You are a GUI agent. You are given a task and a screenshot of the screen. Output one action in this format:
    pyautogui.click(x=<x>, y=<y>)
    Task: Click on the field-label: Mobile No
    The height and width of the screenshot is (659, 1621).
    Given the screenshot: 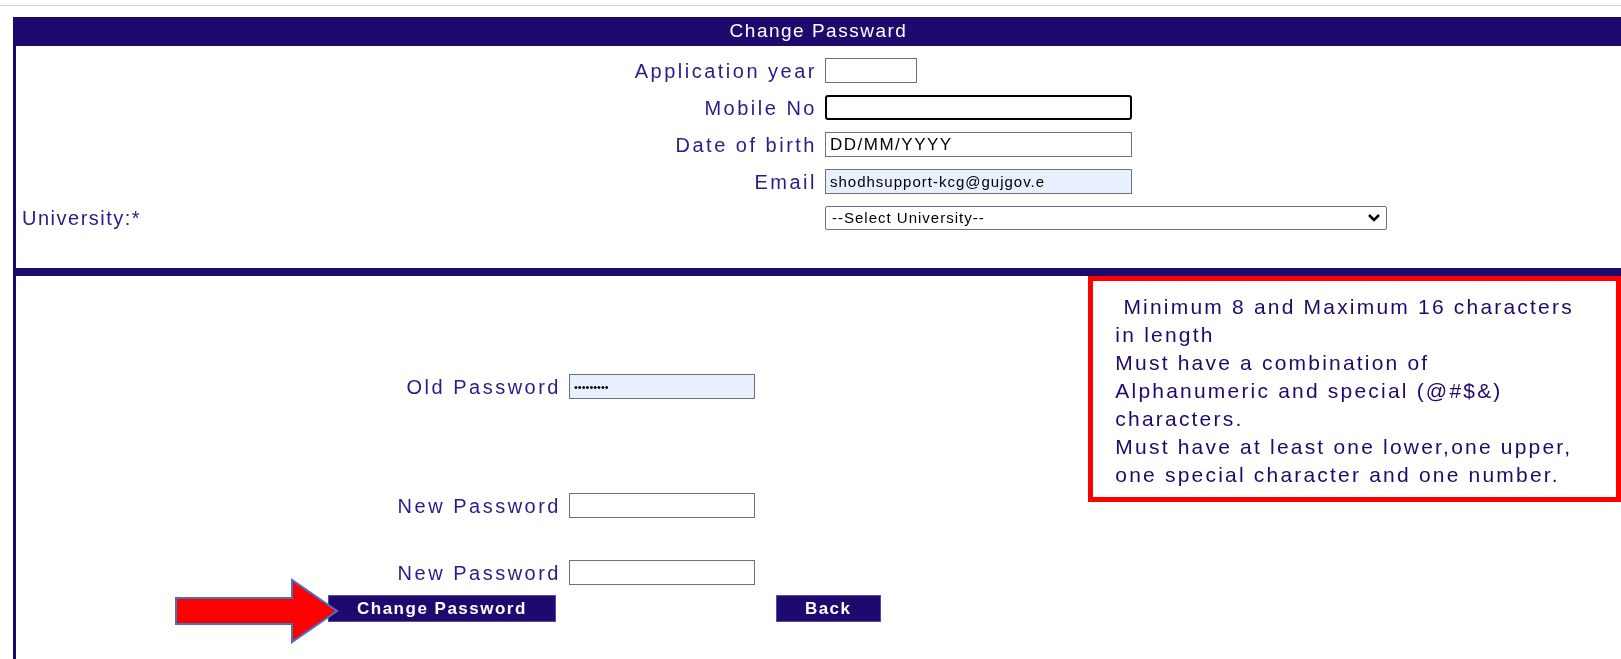 What is the action you would take?
    pyautogui.click(x=760, y=108)
    